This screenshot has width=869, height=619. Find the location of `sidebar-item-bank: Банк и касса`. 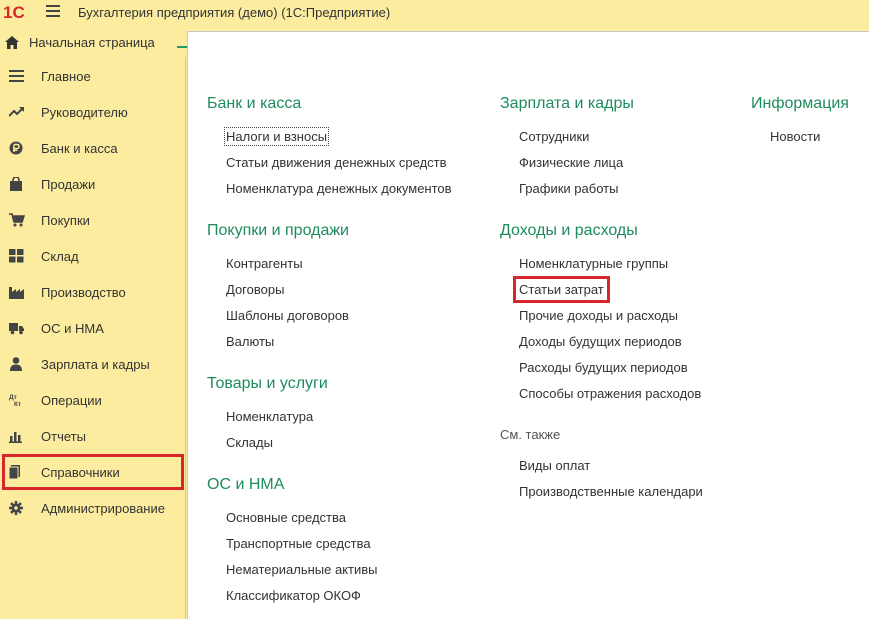

sidebar-item-bank: Банк и касса is located at coordinates (93, 148).